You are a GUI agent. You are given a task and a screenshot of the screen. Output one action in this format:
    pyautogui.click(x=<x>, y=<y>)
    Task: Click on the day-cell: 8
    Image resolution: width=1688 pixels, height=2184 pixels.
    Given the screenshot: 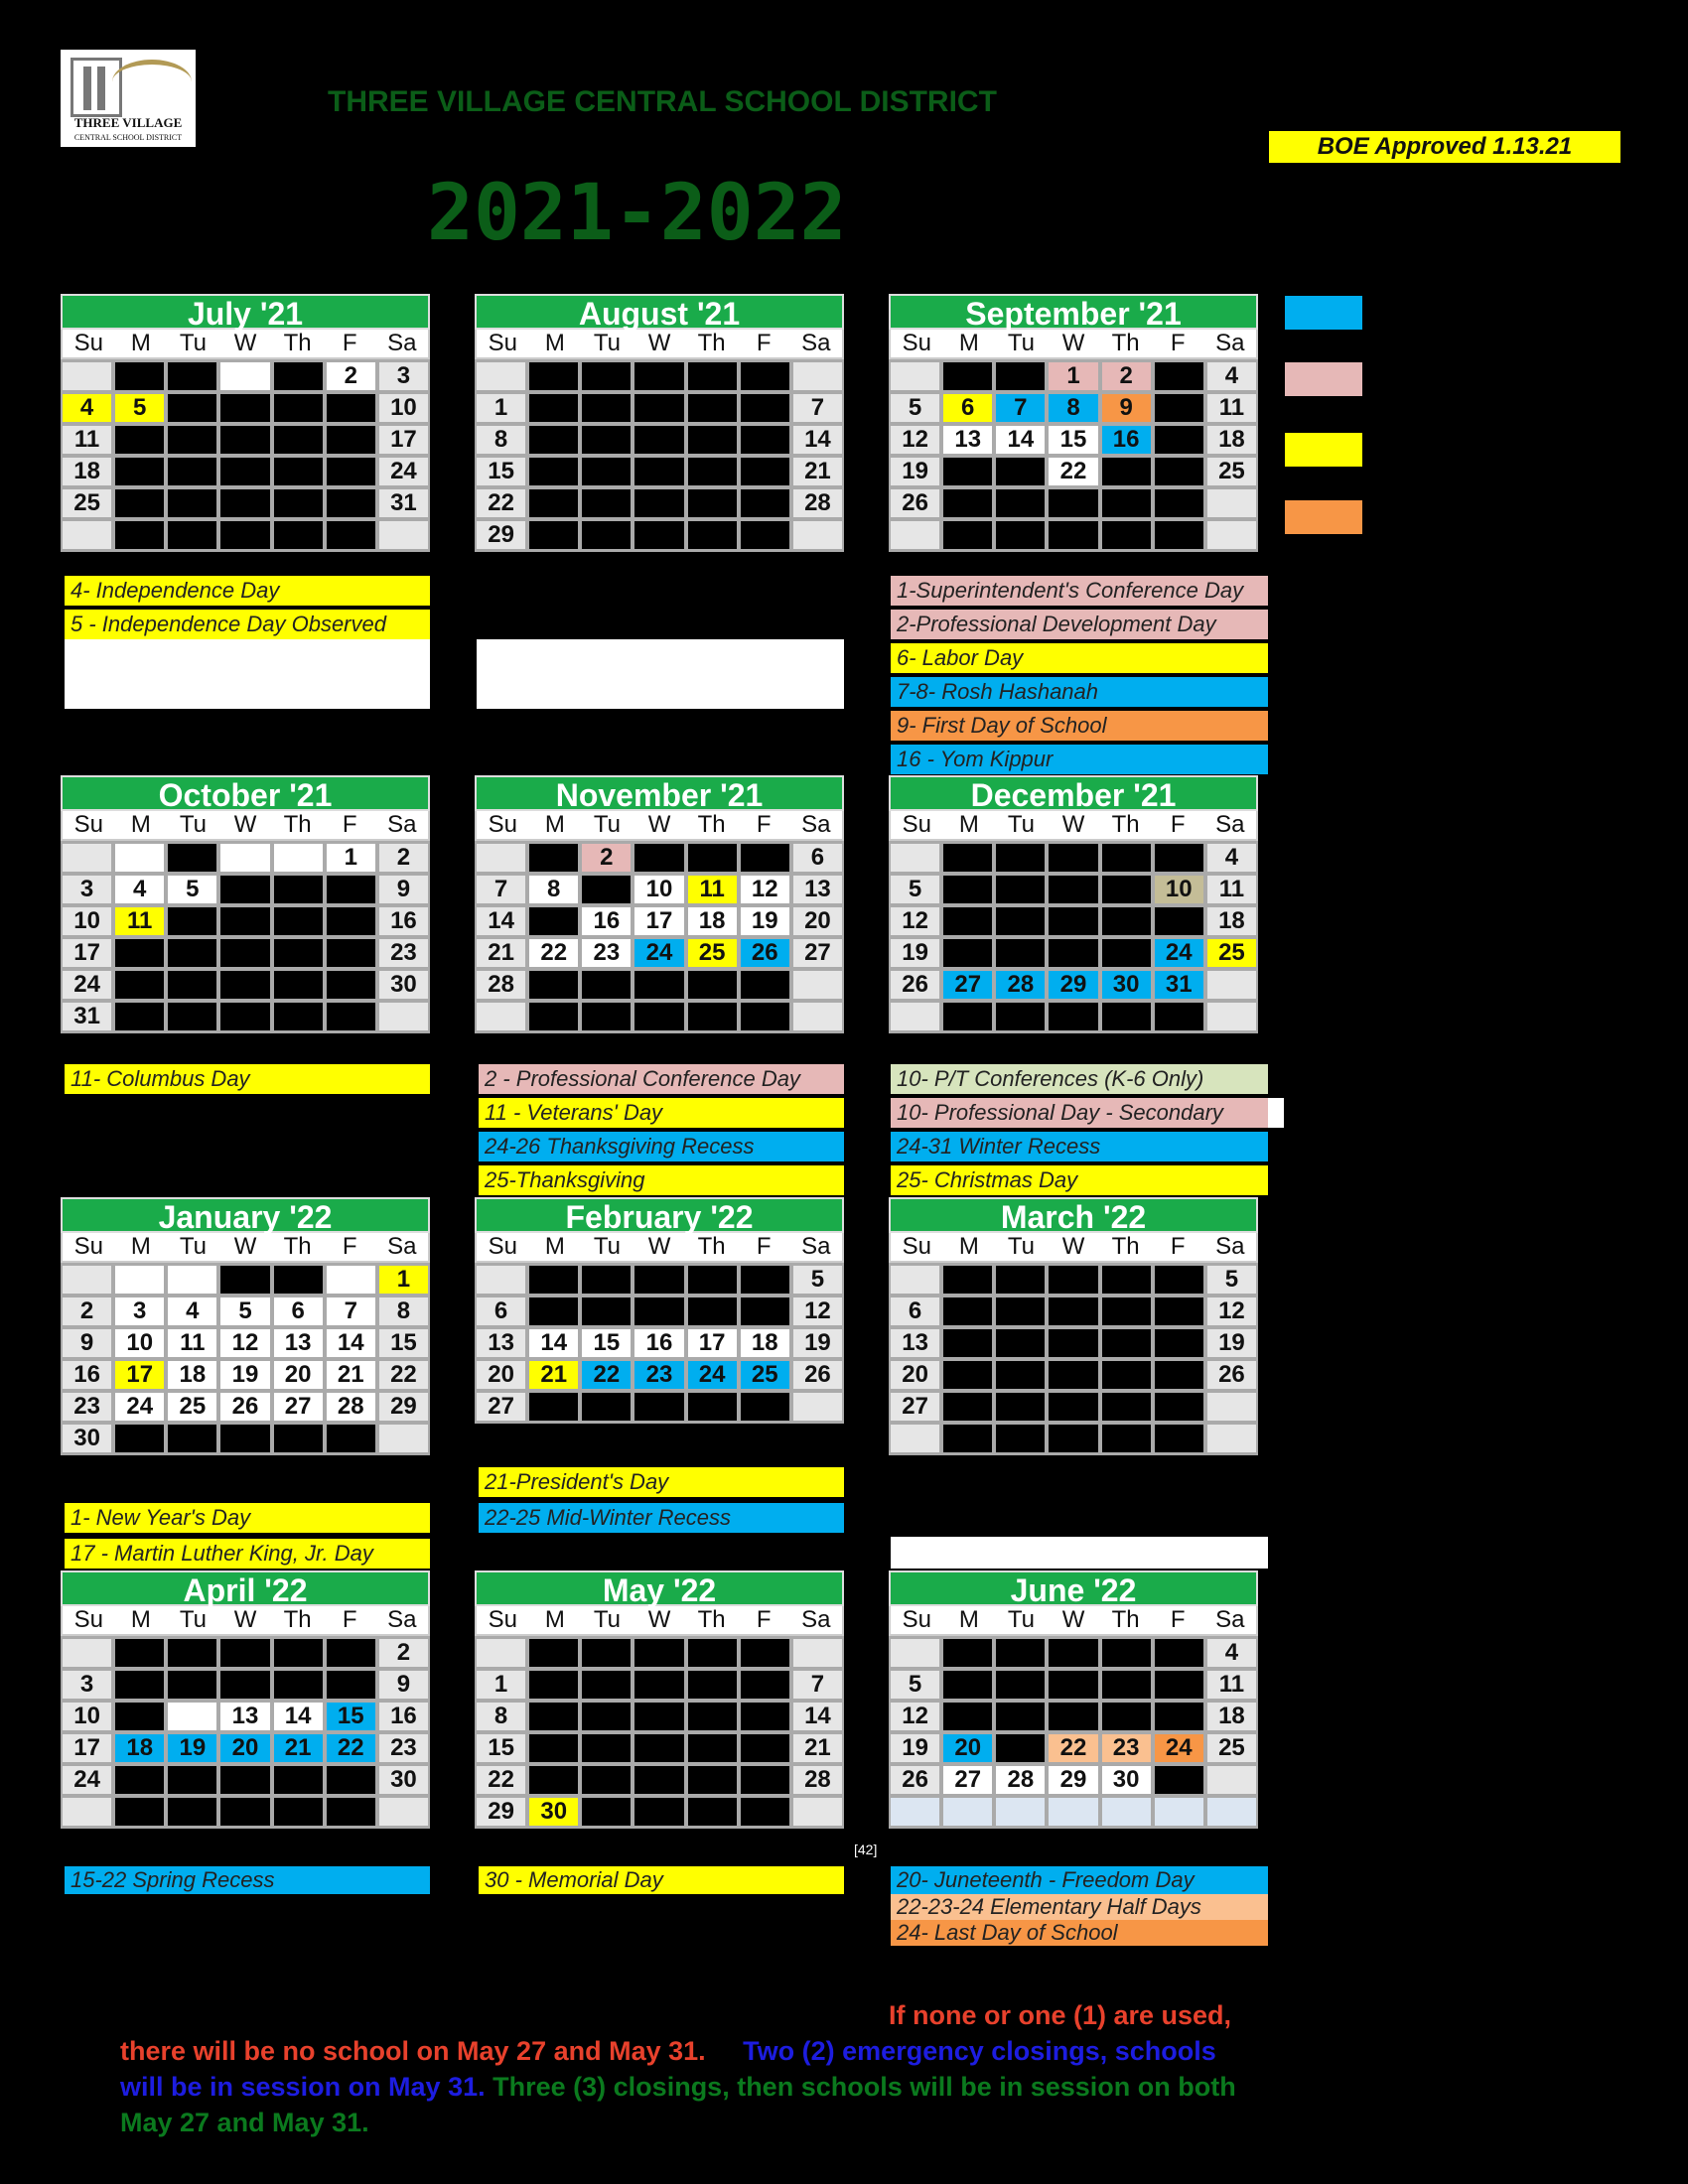 What is the action you would take?
    pyautogui.click(x=501, y=440)
    